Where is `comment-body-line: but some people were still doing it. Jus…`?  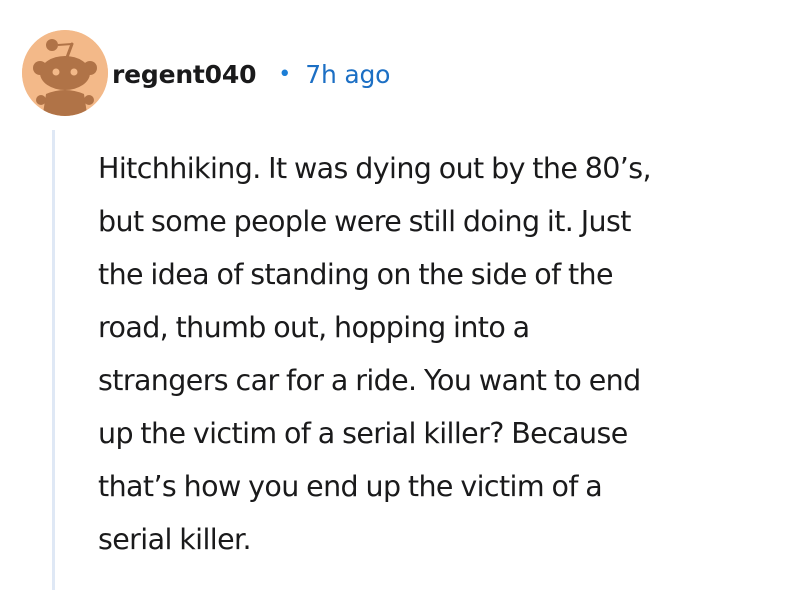
comment-body-line: but some people were still doing it. Jus… is located at coordinates (364, 221).